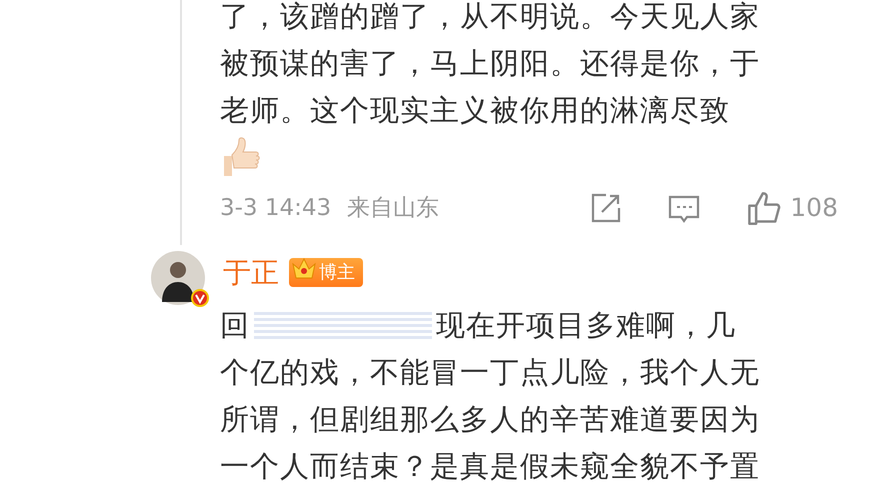 This screenshot has width=870, height=492. Describe the element at coordinates (490, 16) in the screenshot. I see `comment-text: 了，该蹭的蹭了，从不明说。今天见人家` at that location.